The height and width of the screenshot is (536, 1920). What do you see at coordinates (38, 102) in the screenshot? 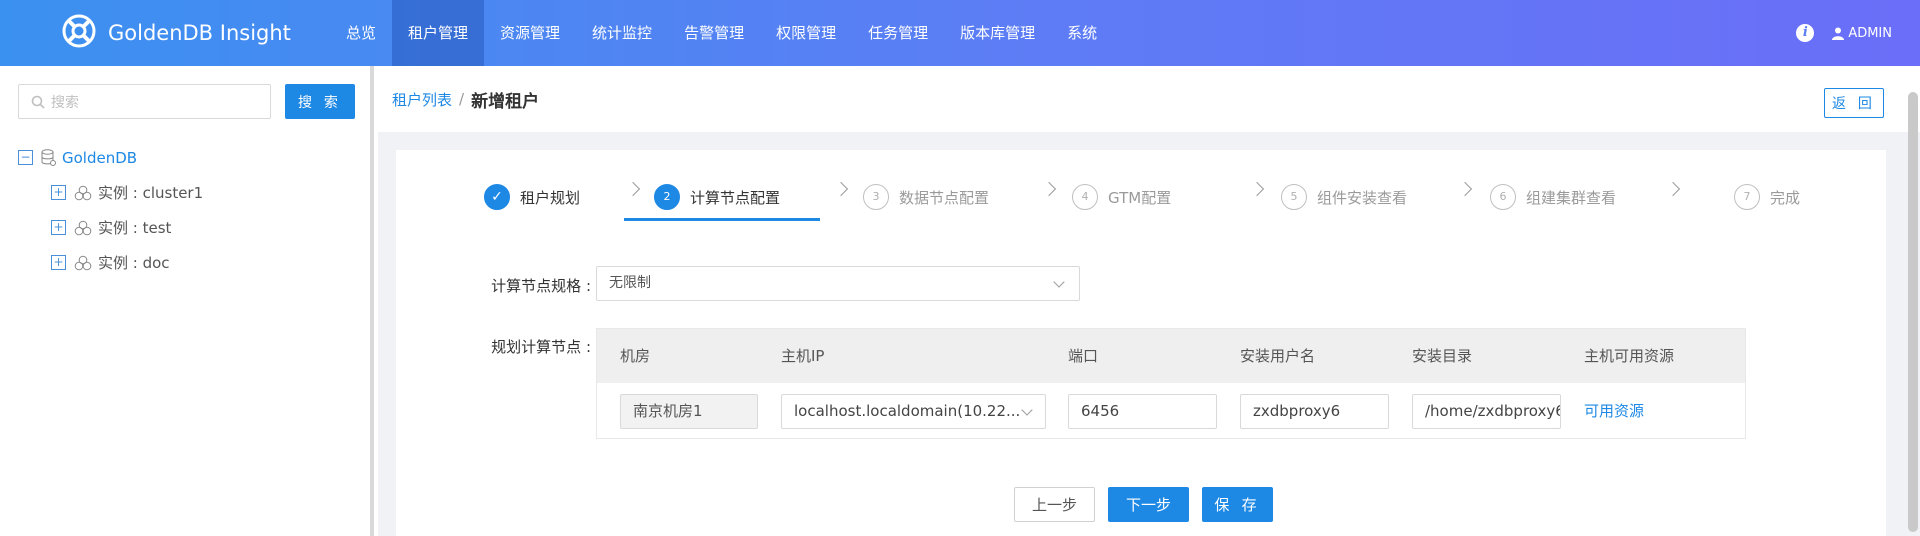
I see `search-icon` at bounding box center [38, 102].